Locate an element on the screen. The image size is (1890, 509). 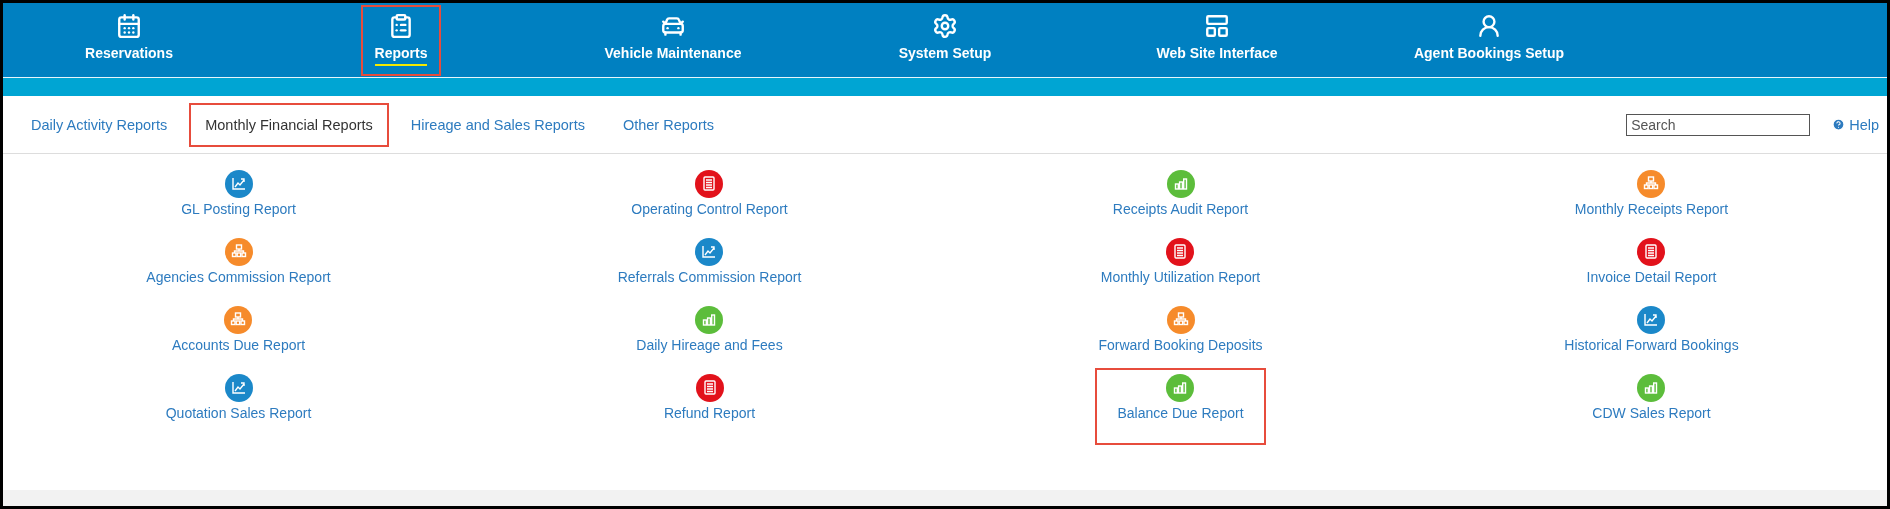
settings-icon is located at coordinates (945, 25).